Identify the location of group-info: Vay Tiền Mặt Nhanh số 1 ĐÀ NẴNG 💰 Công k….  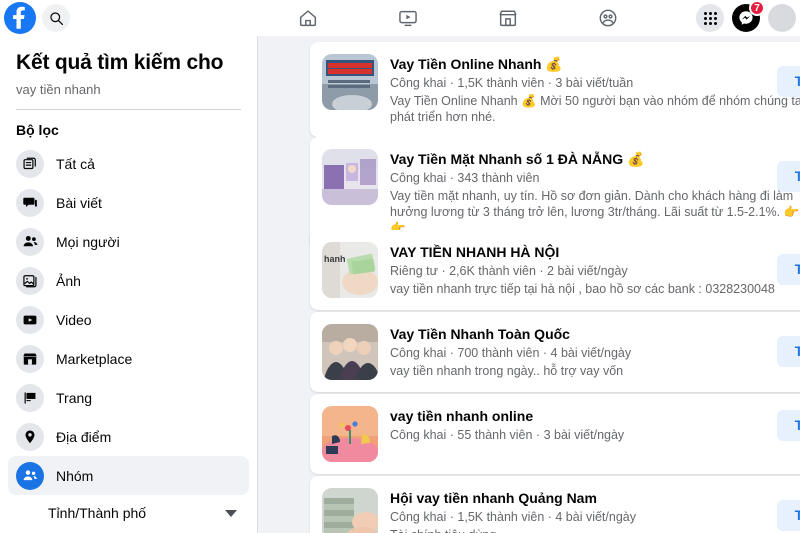
(595, 192).